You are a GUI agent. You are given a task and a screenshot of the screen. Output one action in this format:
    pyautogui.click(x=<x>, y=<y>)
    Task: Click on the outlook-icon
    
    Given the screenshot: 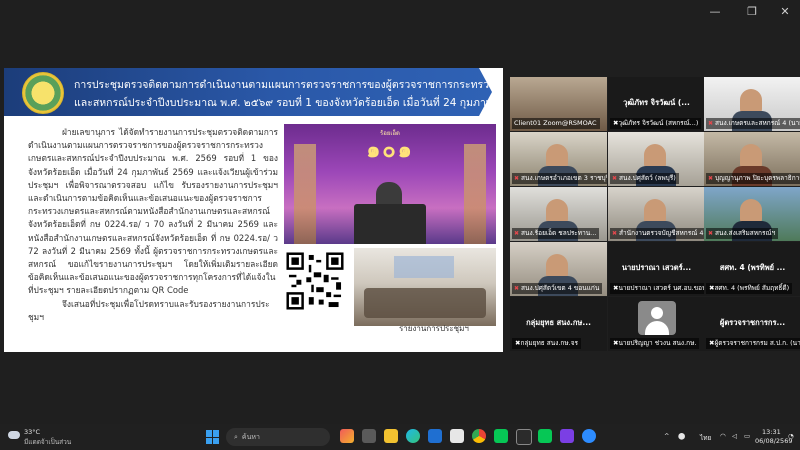 What is the action you would take?
    pyautogui.click(x=435, y=436)
    